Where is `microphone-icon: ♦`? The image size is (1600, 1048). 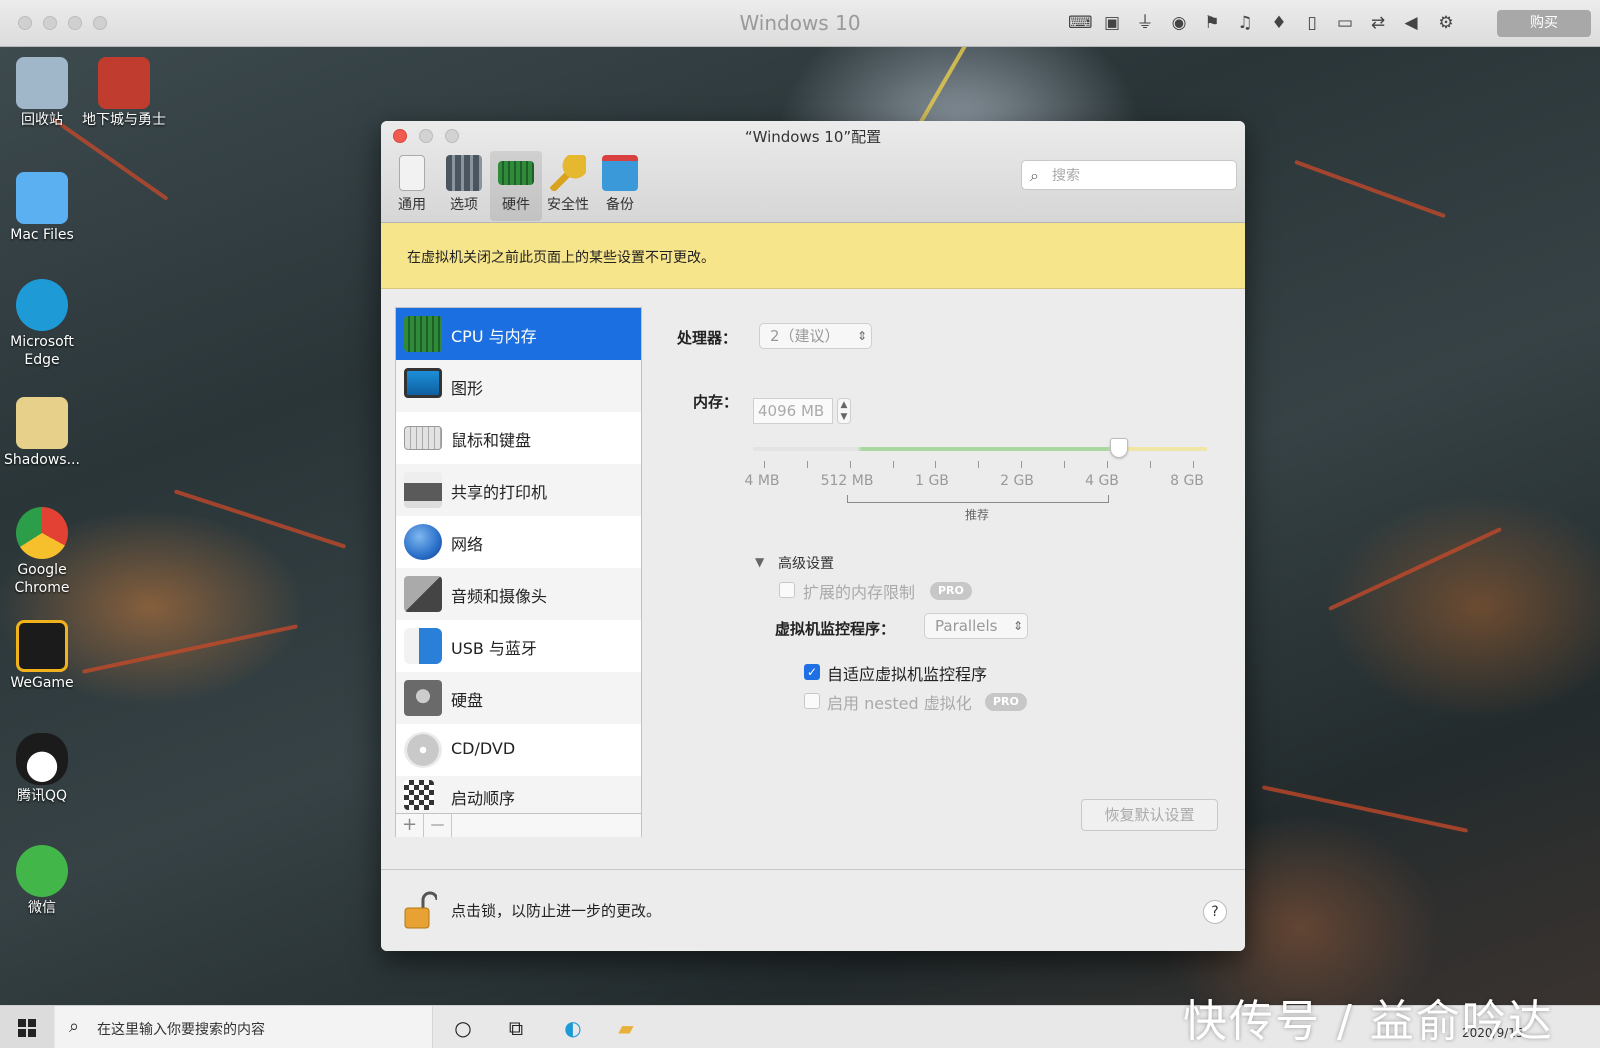 microphone-icon: ♦ is located at coordinates (1279, 23).